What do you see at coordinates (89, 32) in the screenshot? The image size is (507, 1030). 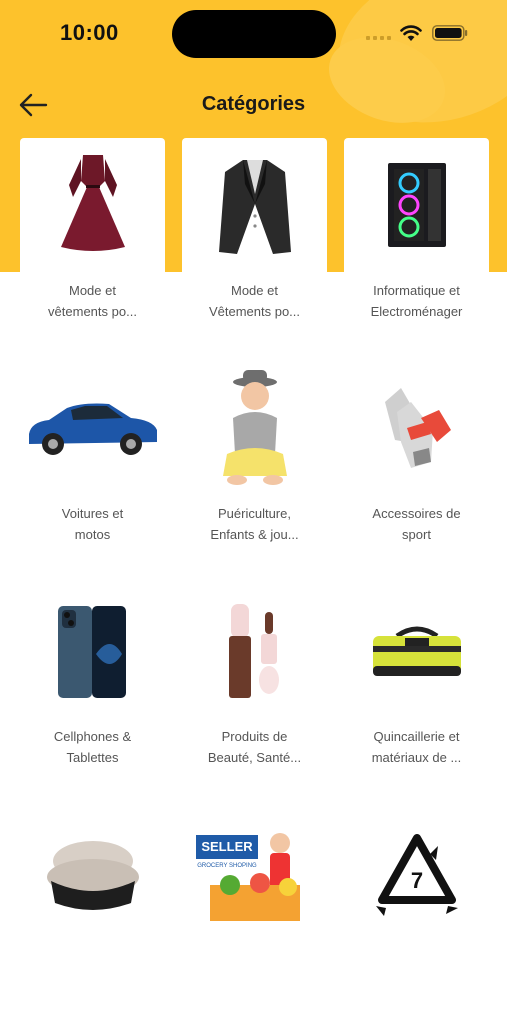 I see `status-time: 10:00` at bounding box center [89, 32].